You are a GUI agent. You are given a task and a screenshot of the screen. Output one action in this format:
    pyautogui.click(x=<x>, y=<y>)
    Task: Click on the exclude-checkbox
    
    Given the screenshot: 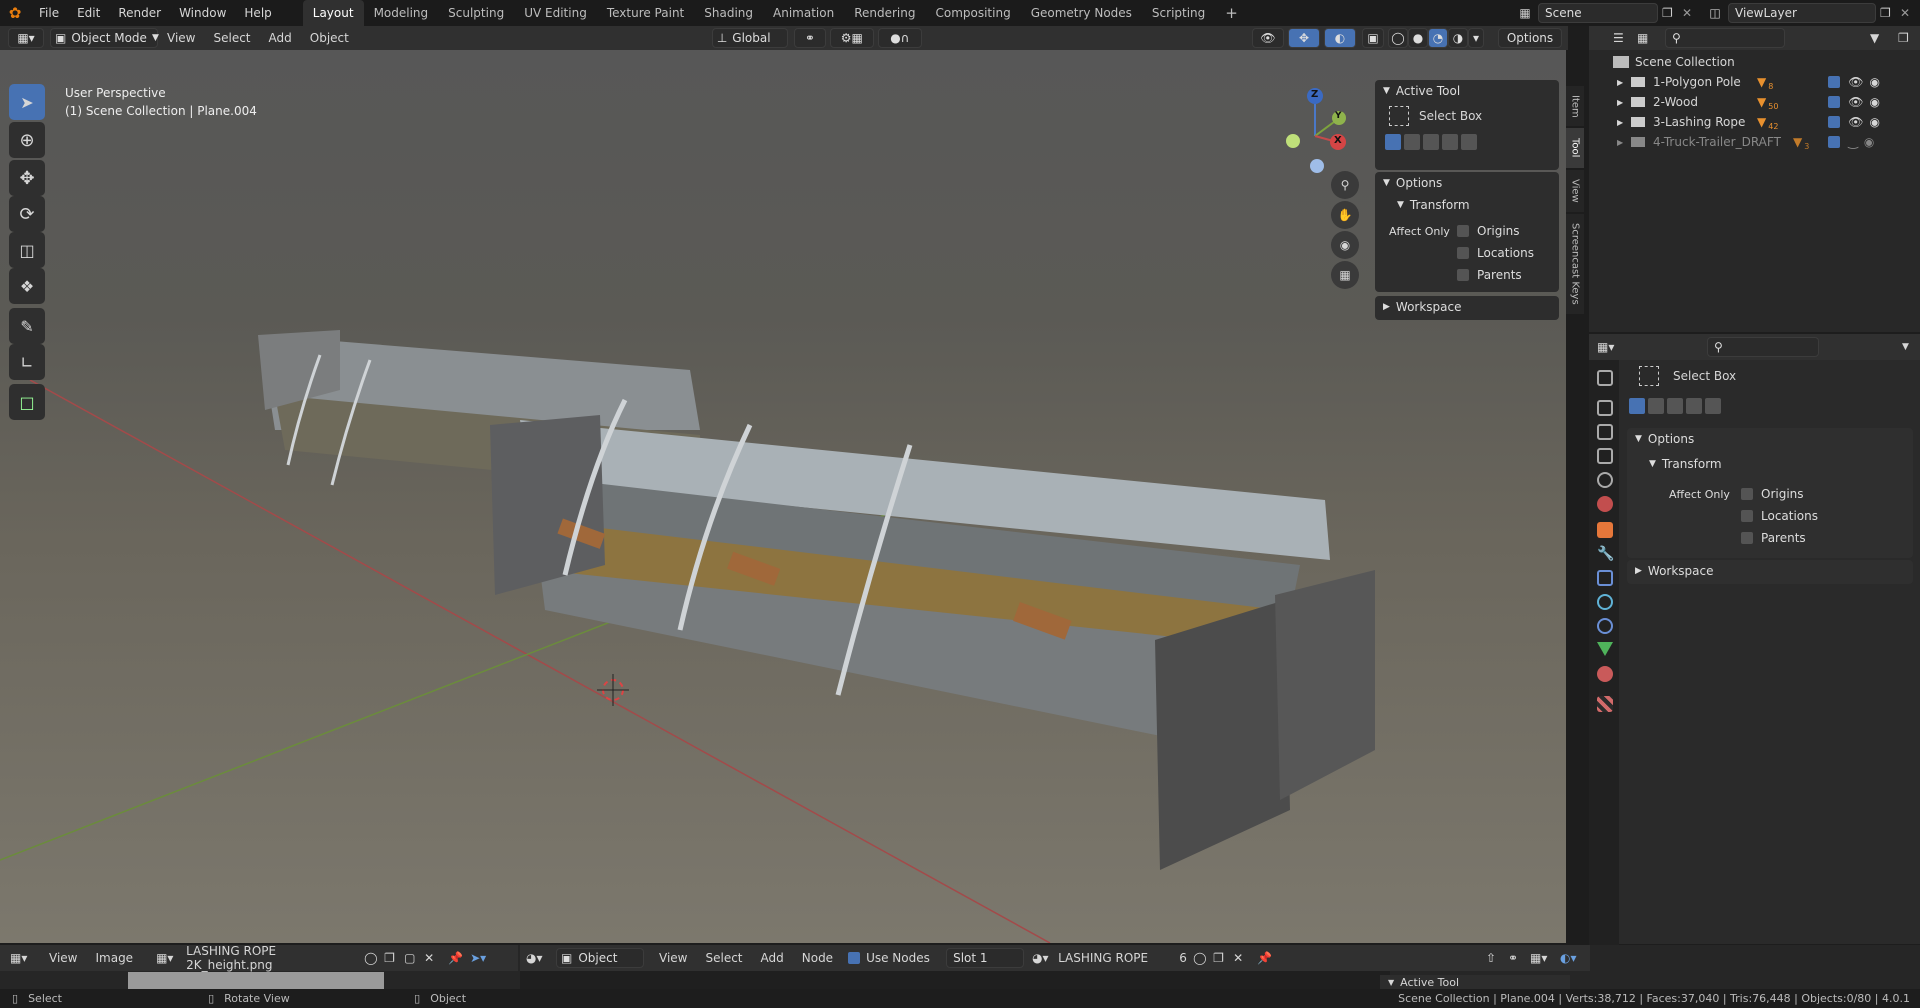 What is the action you would take?
    pyautogui.click(x=1834, y=122)
    